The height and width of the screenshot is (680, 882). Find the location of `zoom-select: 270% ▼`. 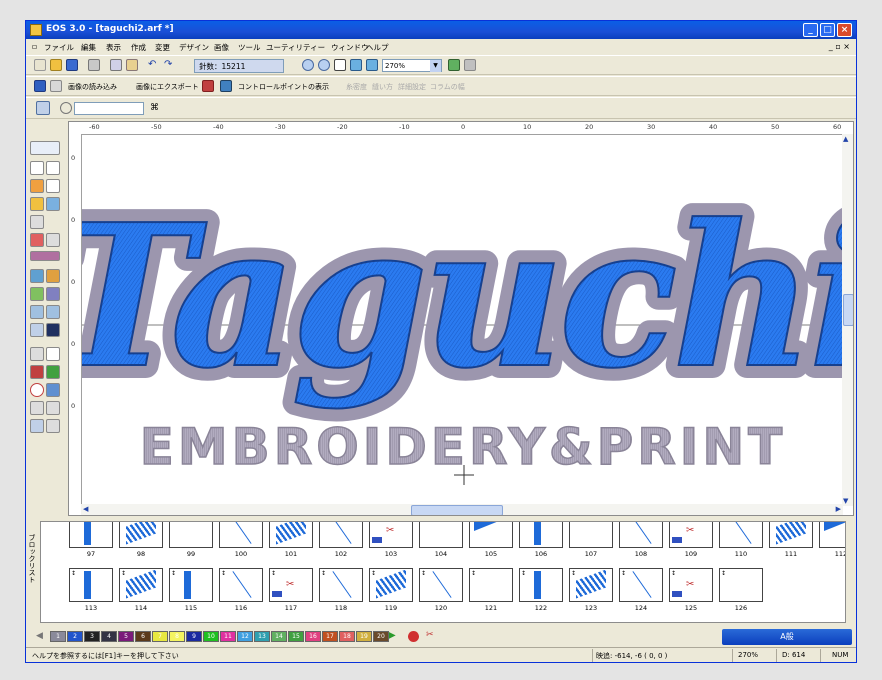

zoom-select: 270% ▼ is located at coordinates (412, 65).